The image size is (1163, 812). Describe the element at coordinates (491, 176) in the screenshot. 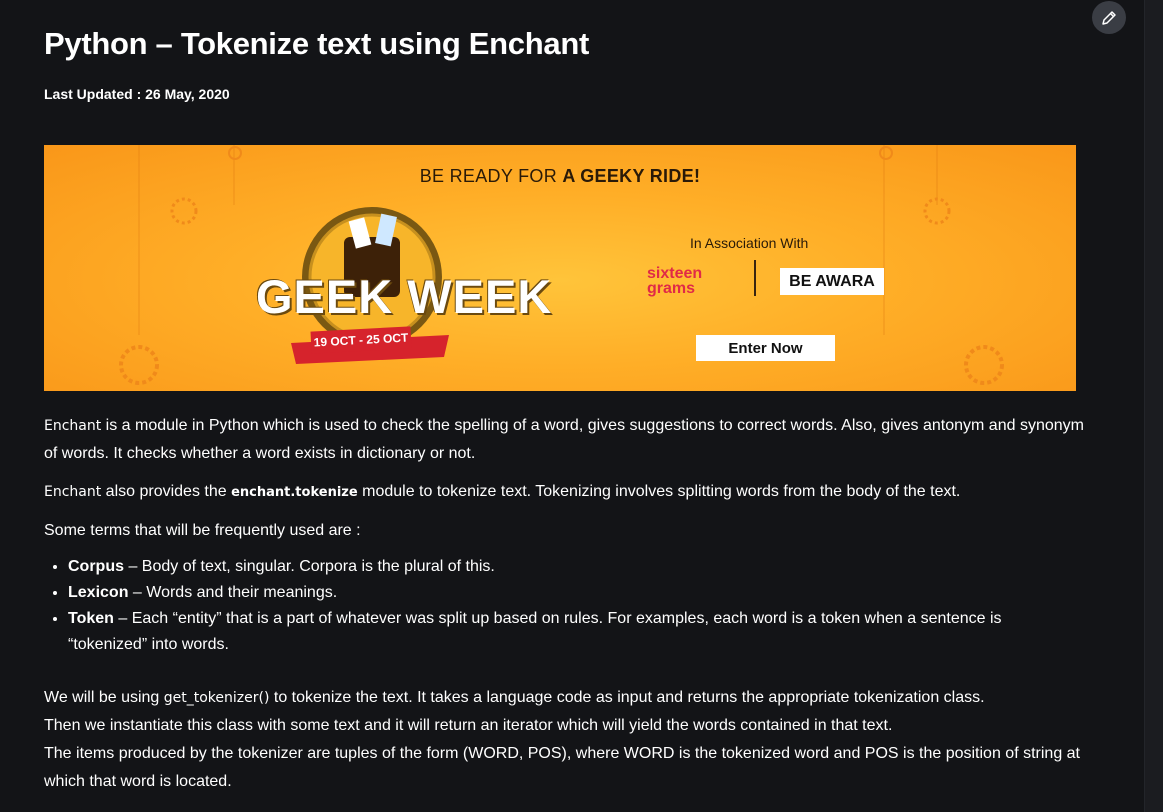

I see `tagline-normal: BE READY FOR` at that location.